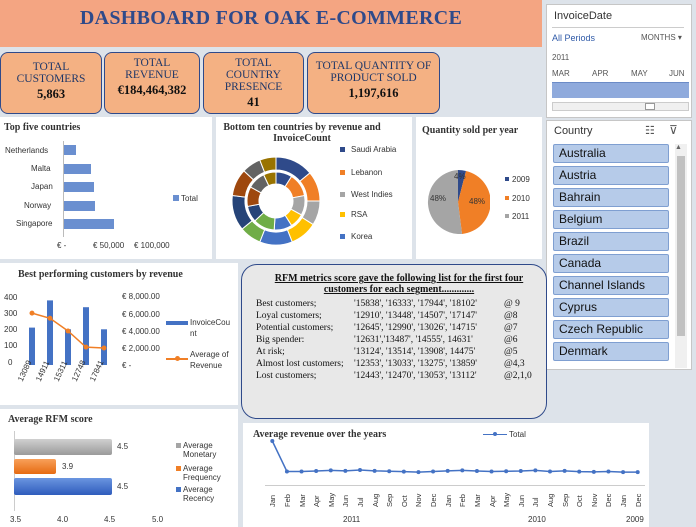  Describe the element at coordinates (600, 73) in the screenshot. I see `timeline-month: APR` at that location.